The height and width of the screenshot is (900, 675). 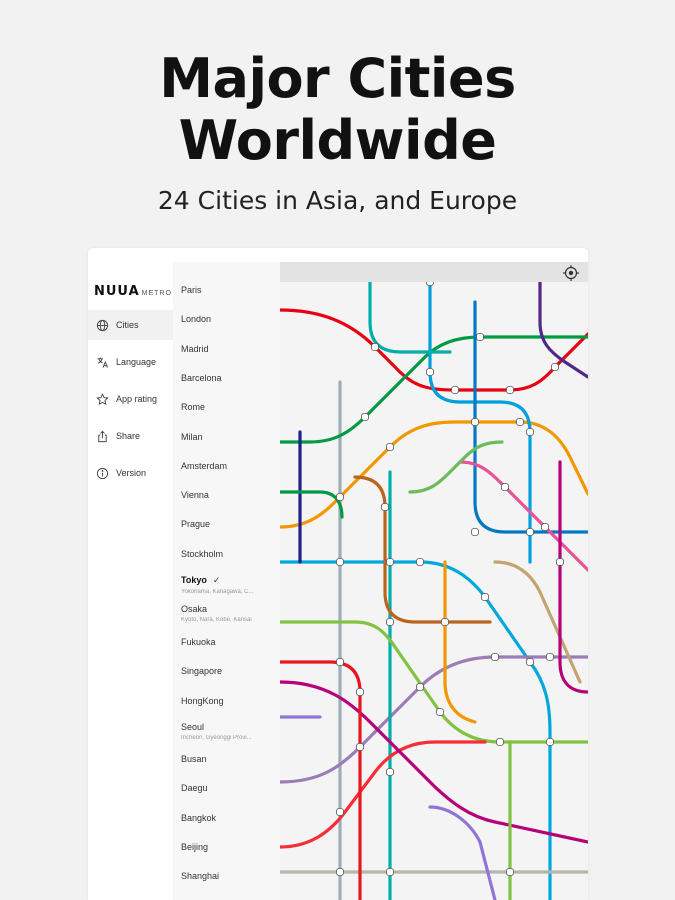 I want to click on nav-item-version: Version, so click(x=130, y=473).